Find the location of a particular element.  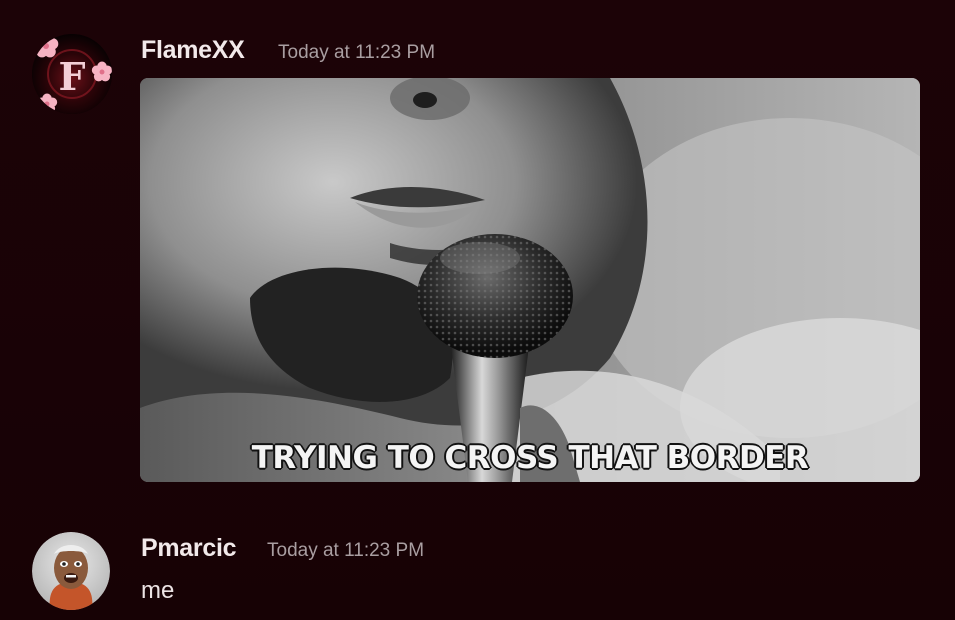

user-photo-avatar-icon is located at coordinates (71, 571).